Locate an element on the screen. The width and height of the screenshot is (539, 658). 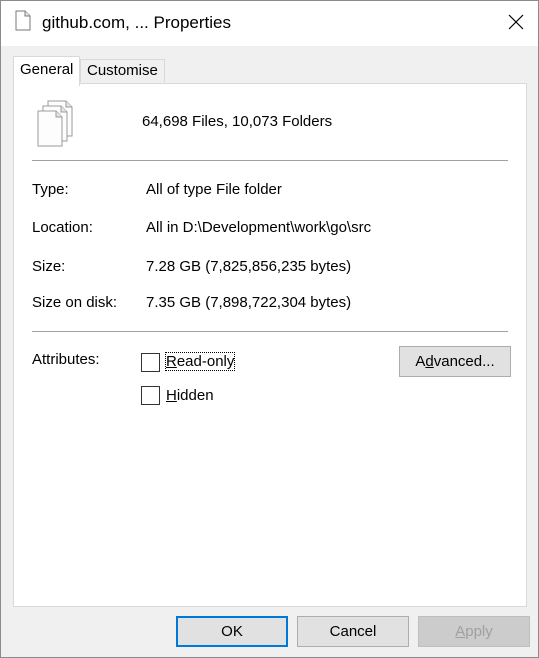
window-title: github.com, ... Properties is located at coordinates (136, 22).